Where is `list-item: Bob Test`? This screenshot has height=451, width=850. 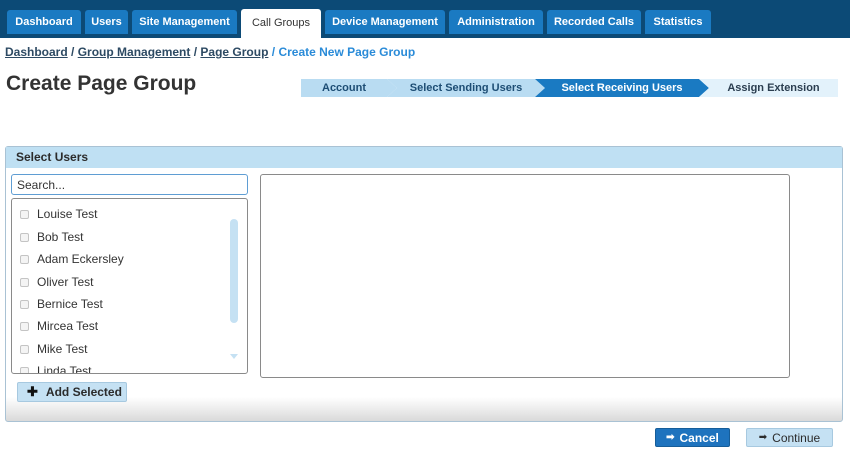
list-item: Bob Test is located at coordinates (51, 237).